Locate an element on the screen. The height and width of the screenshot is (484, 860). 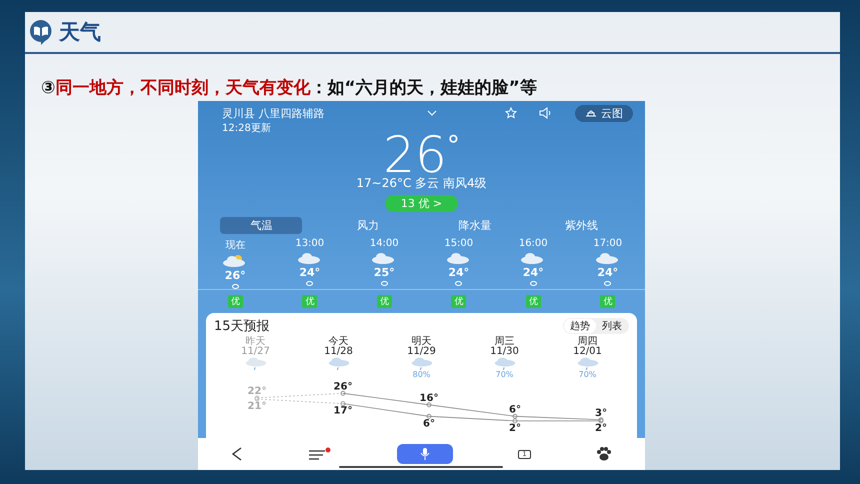
day-label: 周四 is located at coordinates (588, 342).